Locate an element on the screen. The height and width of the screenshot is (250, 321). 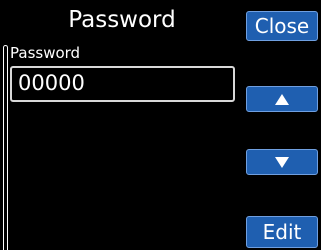
list-frame is located at coordinates (5, 147).